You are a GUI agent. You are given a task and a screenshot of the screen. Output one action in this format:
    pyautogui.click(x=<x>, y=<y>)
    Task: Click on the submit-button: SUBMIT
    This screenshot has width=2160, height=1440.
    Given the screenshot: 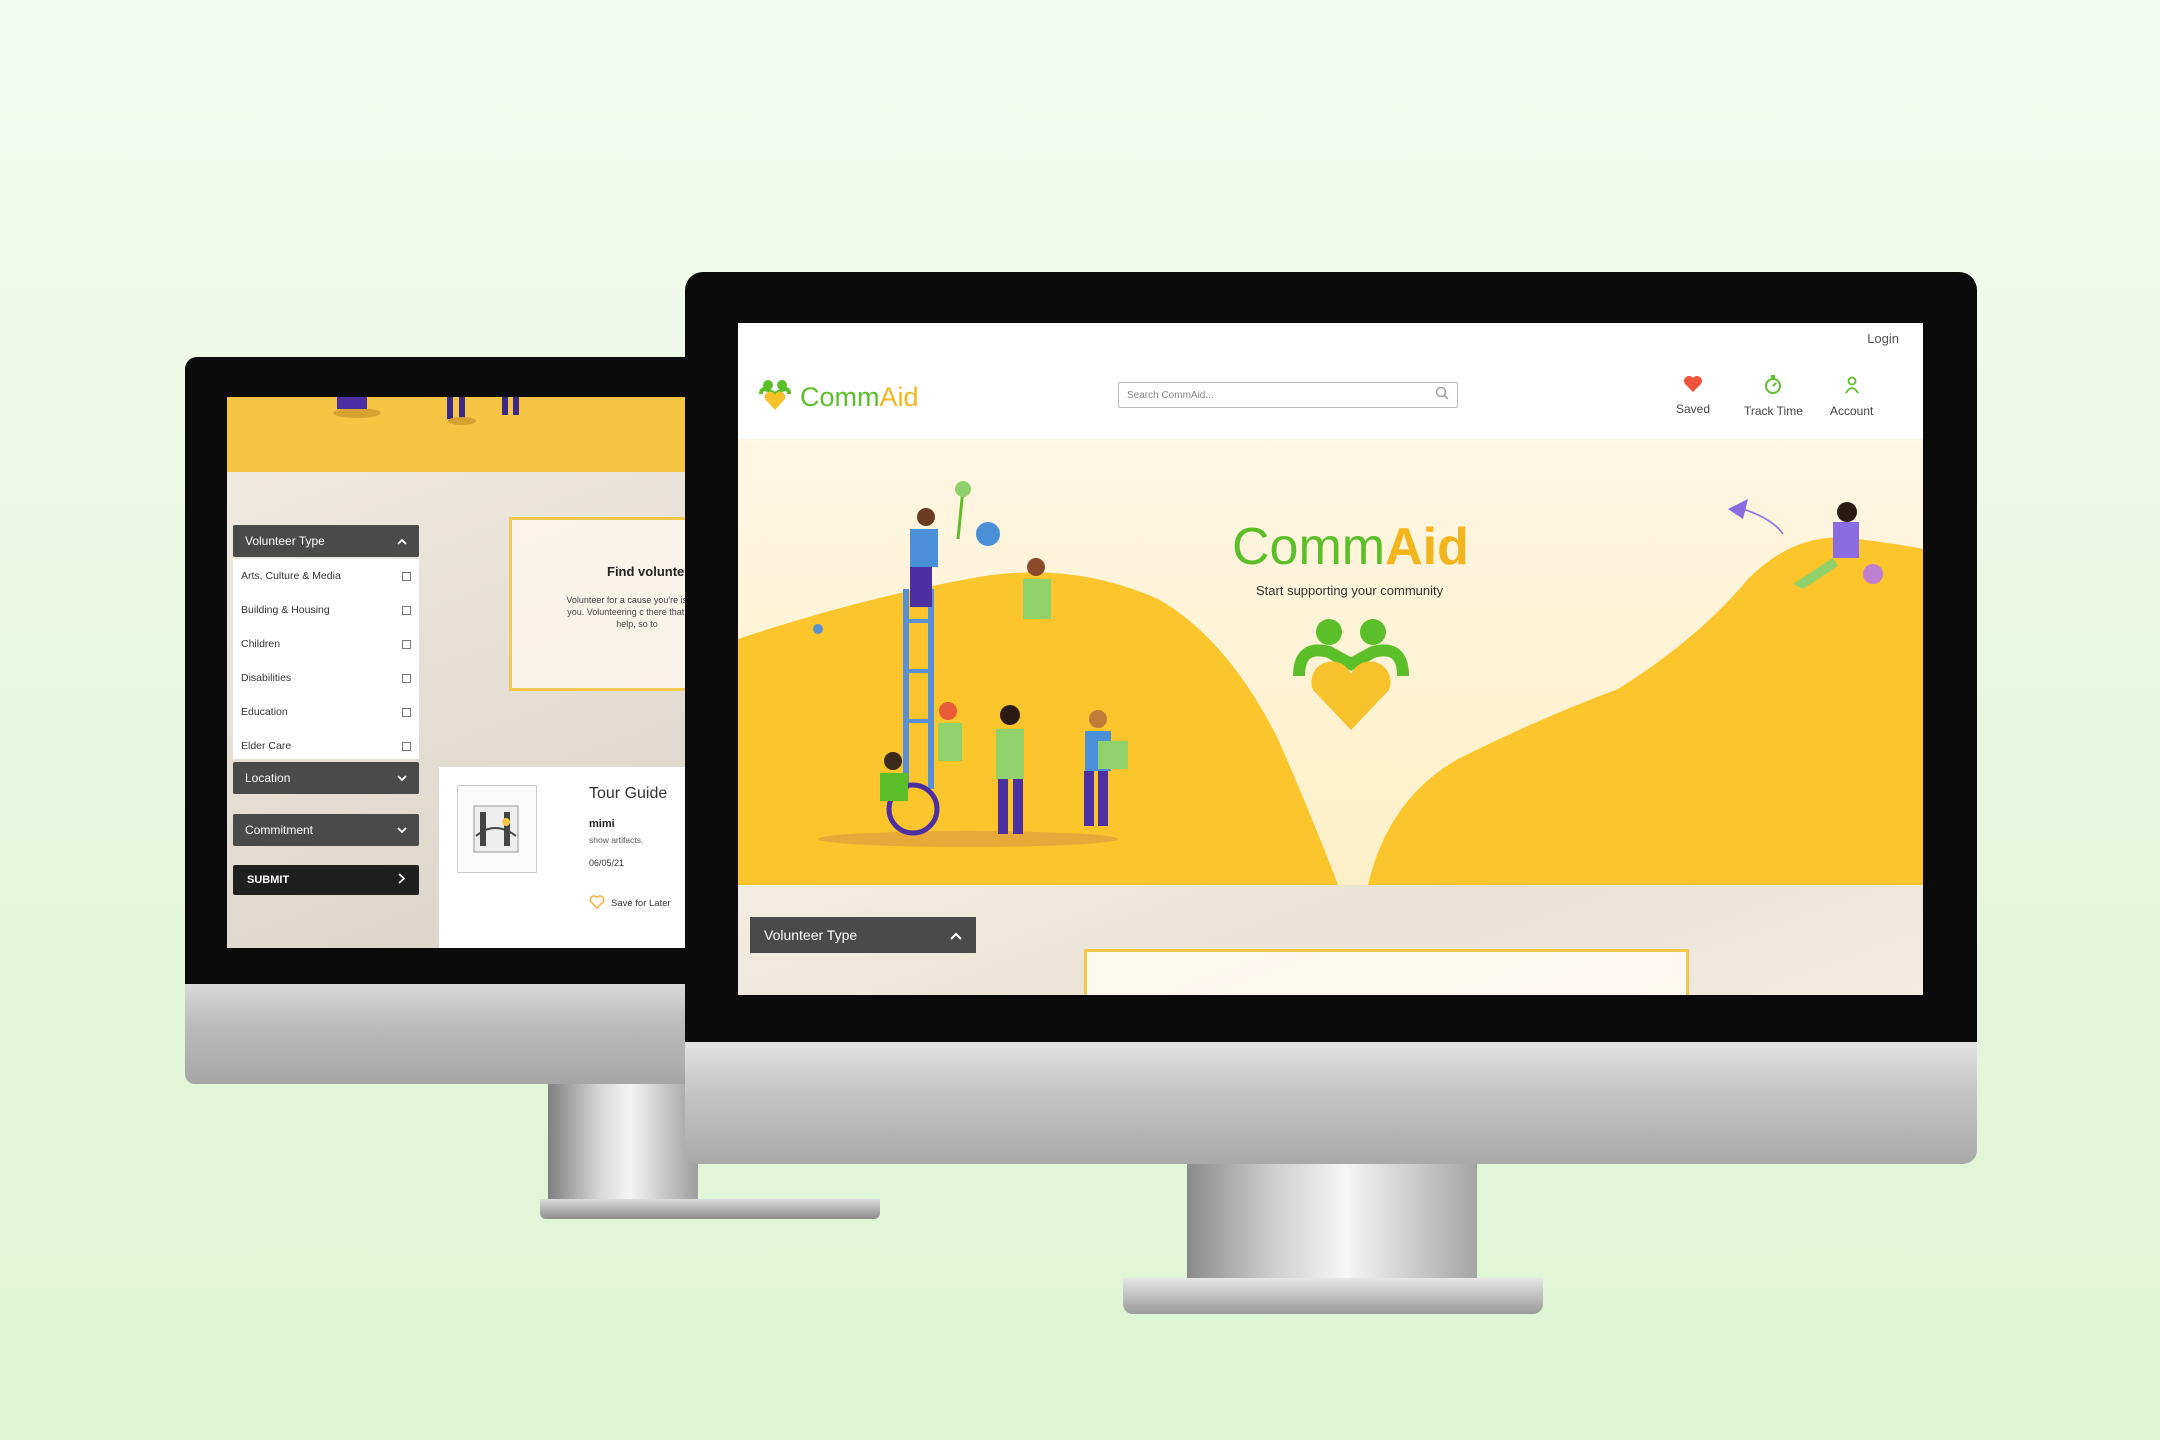 What is the action you would take?
    pyautogui.click(x=326, y=880)
    